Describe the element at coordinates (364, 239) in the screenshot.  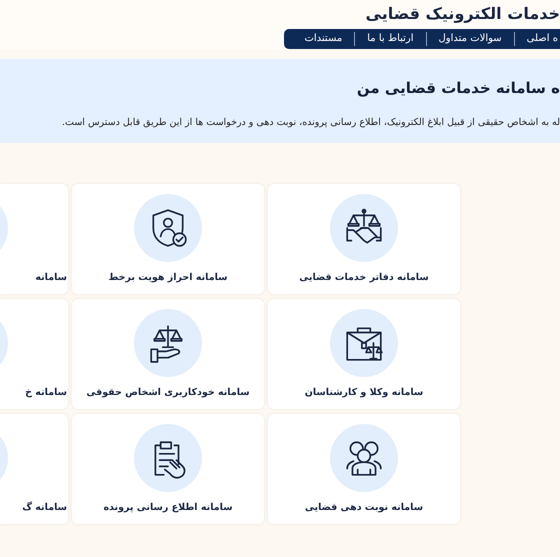
I see `service-card: سامانه دفاتر خدمات قضایی` at that location.